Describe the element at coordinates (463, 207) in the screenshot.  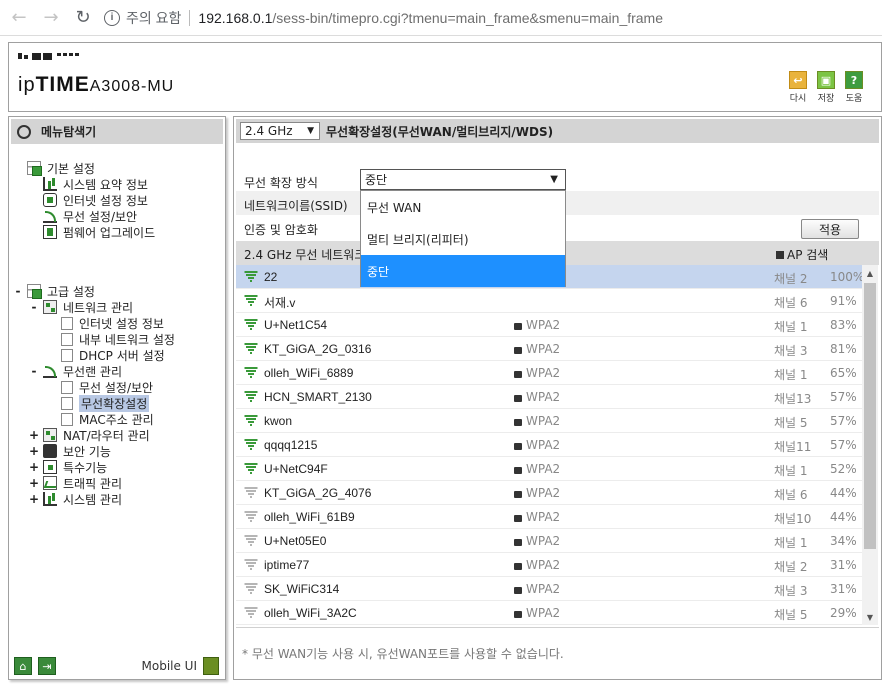
I see `option-wireless-wan: 무선 WAN` at that location.